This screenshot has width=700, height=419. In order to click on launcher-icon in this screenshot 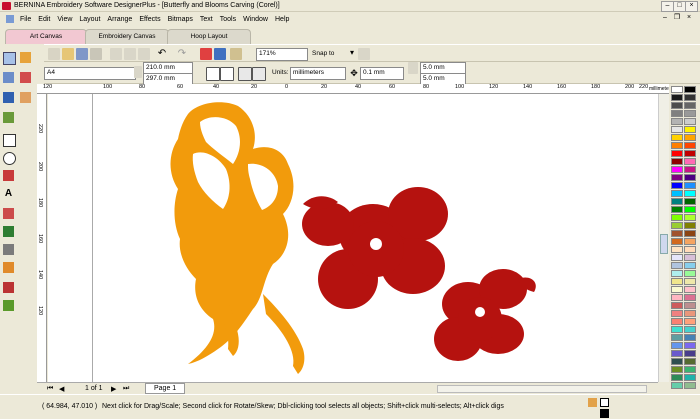, I will do `click(236, 54)`.